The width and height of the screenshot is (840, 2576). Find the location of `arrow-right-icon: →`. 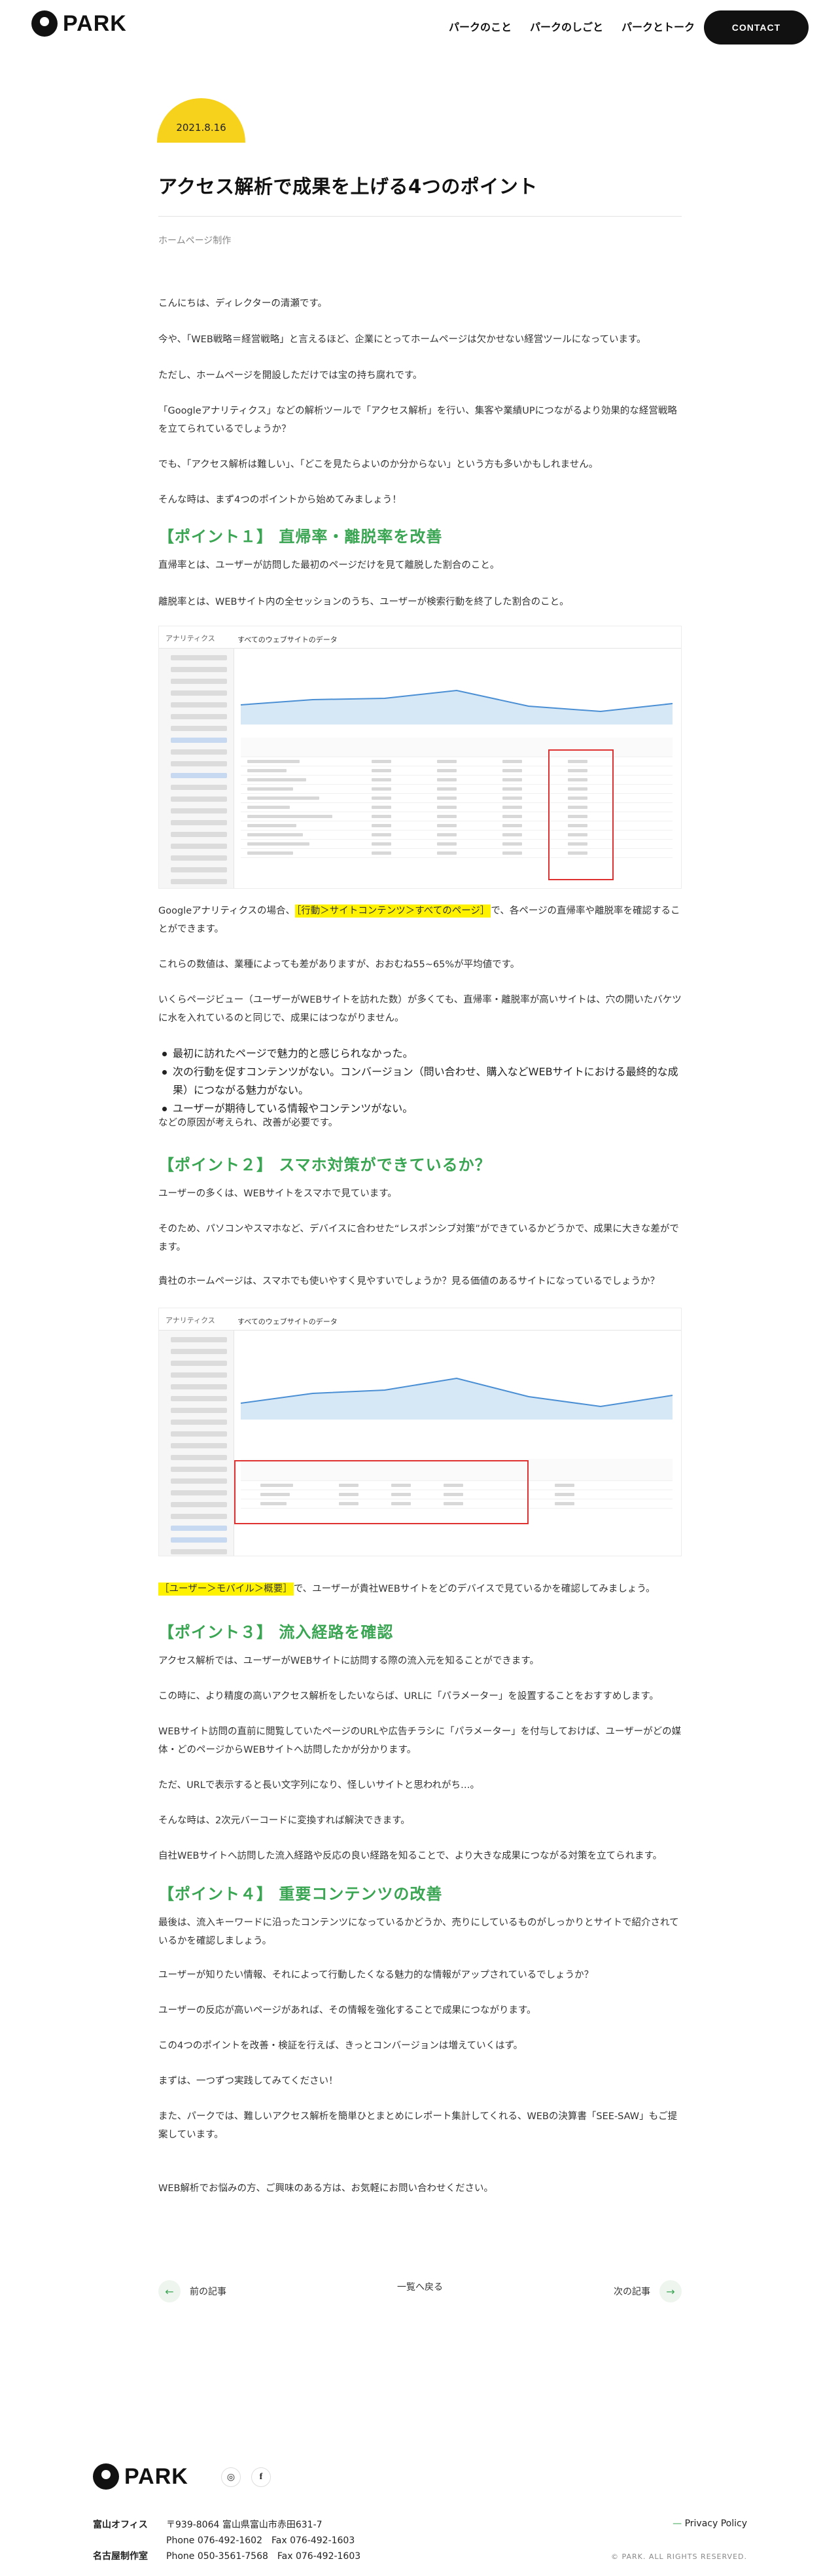

arrow-right-icon: → is located at coordinates (670, 2291).